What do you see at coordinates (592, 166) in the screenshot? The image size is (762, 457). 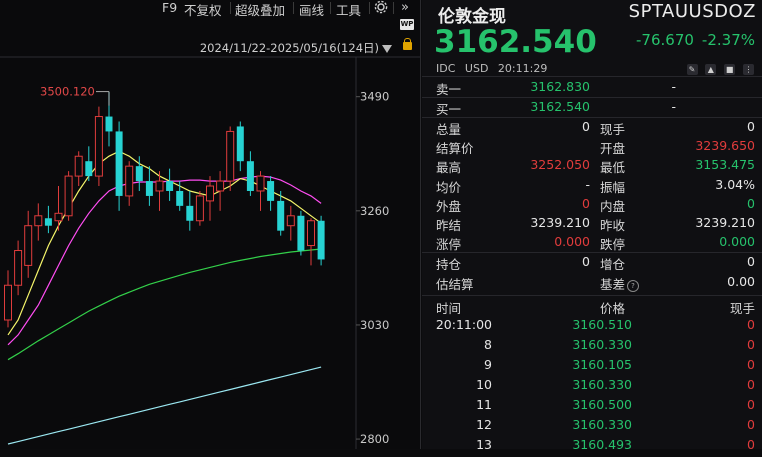 I see `stats-row: 最高 3252.050 最低 3153.475` at bounding box center [592, 166].